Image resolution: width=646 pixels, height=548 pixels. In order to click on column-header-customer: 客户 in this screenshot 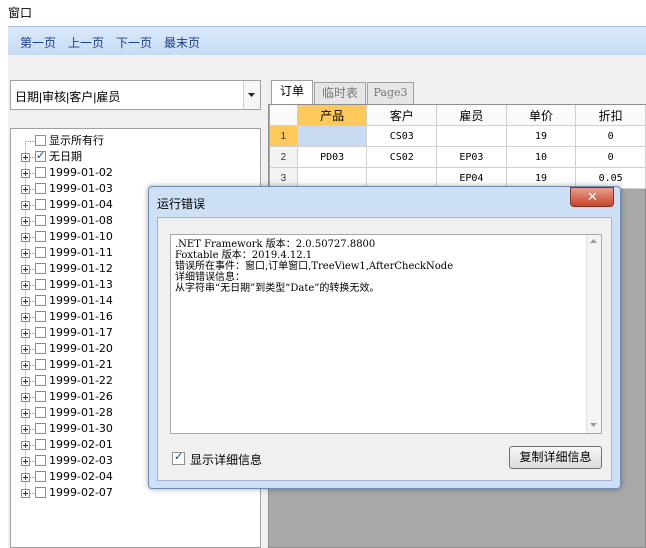, I will do `click(402, 115)`.